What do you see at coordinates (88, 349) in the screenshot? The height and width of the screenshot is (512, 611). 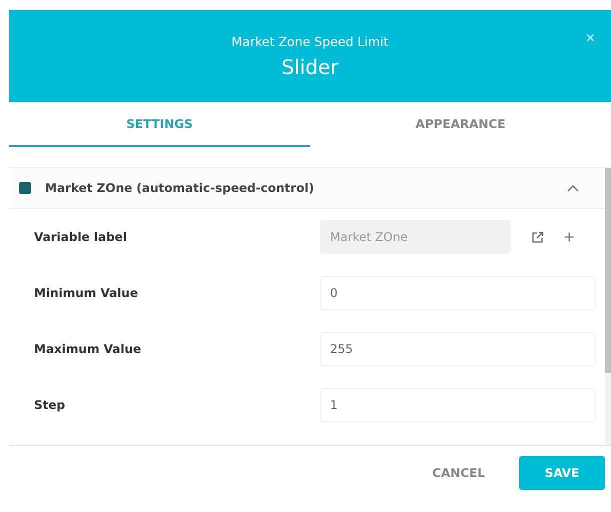 I see `field-label: Maximum Value` at bounding box center [88, 349].